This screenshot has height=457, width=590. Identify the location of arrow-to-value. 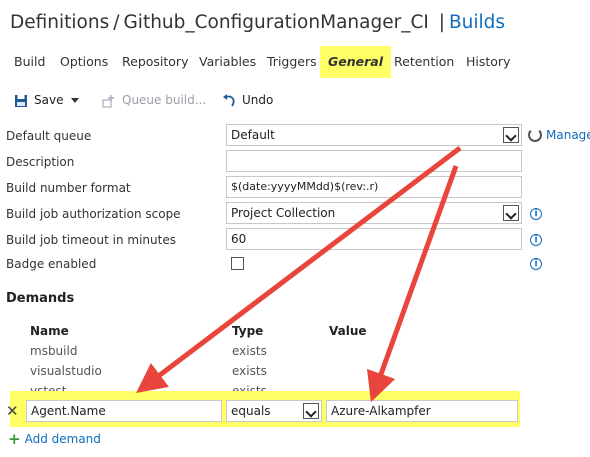
(412, 284).